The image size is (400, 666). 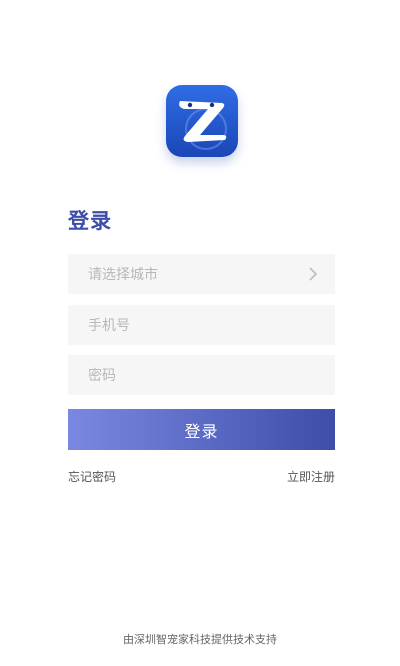 What do you see at coordinates (201, 325) in the screenshot?
I see `phone-input: 手机号` at bounding box center [201, 325].